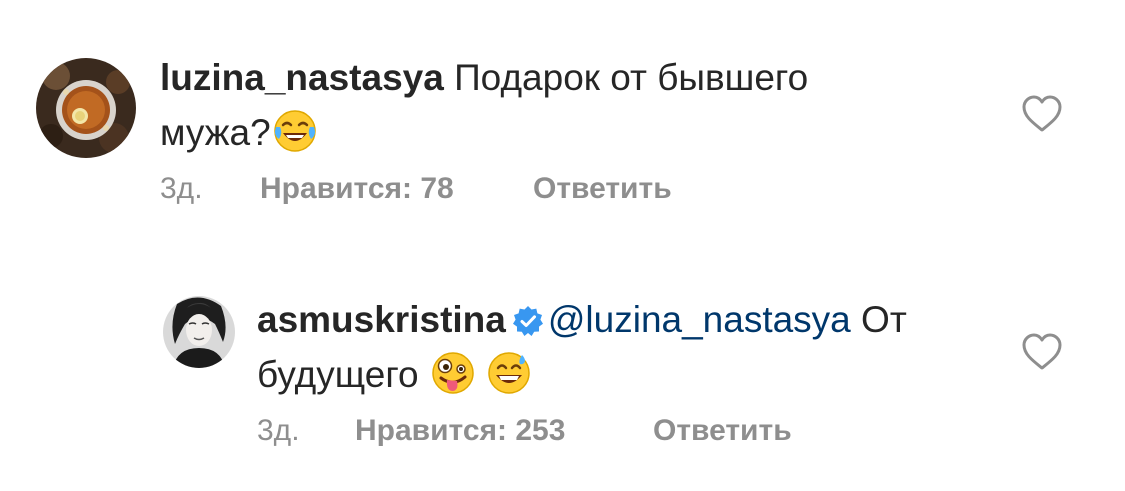  What do you see at coordinates (453, 373) in the screenshot?
I see `zany-face-icon` at bounding box center [453, 373].